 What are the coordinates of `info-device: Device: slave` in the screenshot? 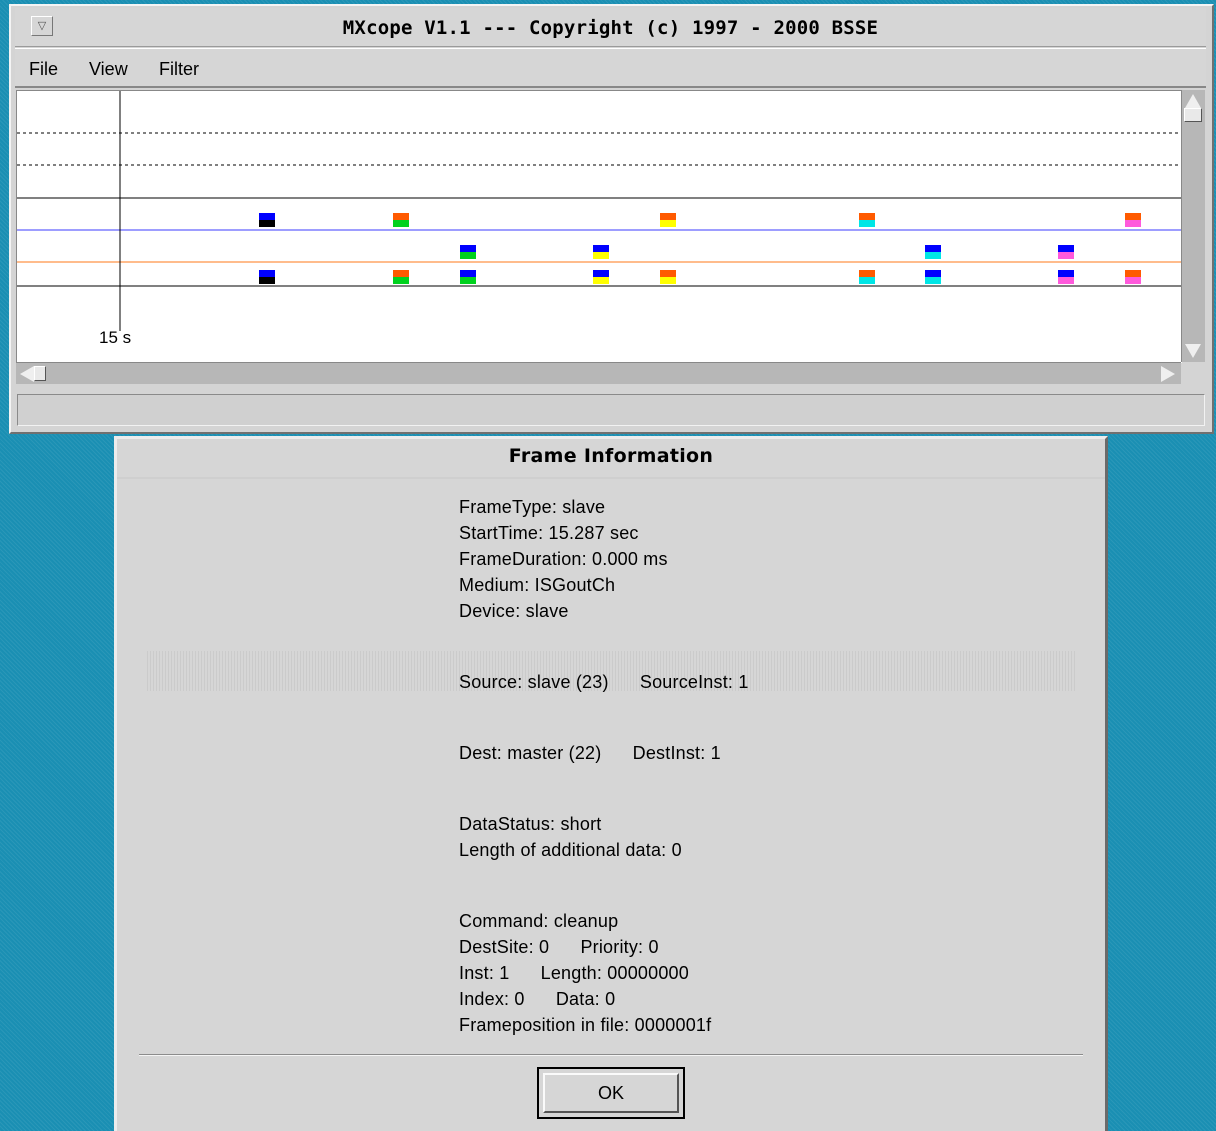 It's located at (514, 611).